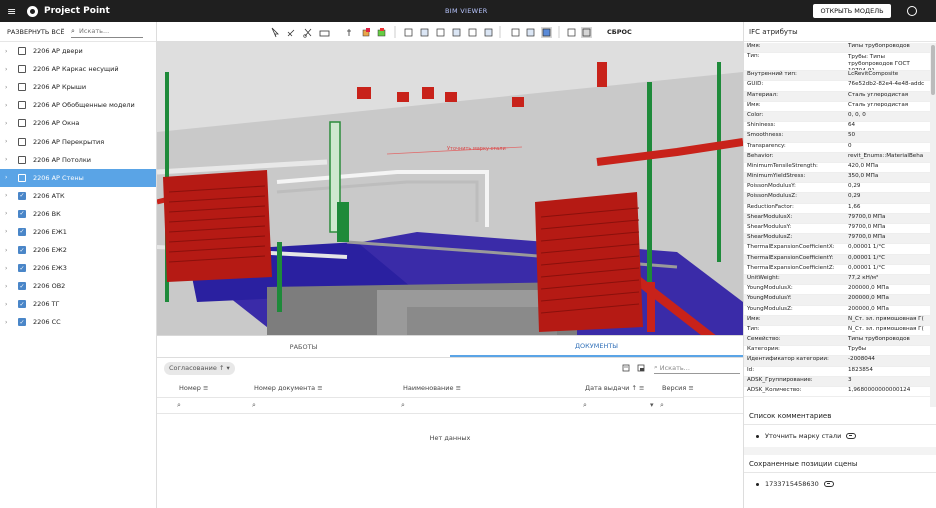  What do you see at coordinates (14, 11) in the screenshot?
I see `hamburger-menu-icon: ≡` at bounding box center [14, 11].